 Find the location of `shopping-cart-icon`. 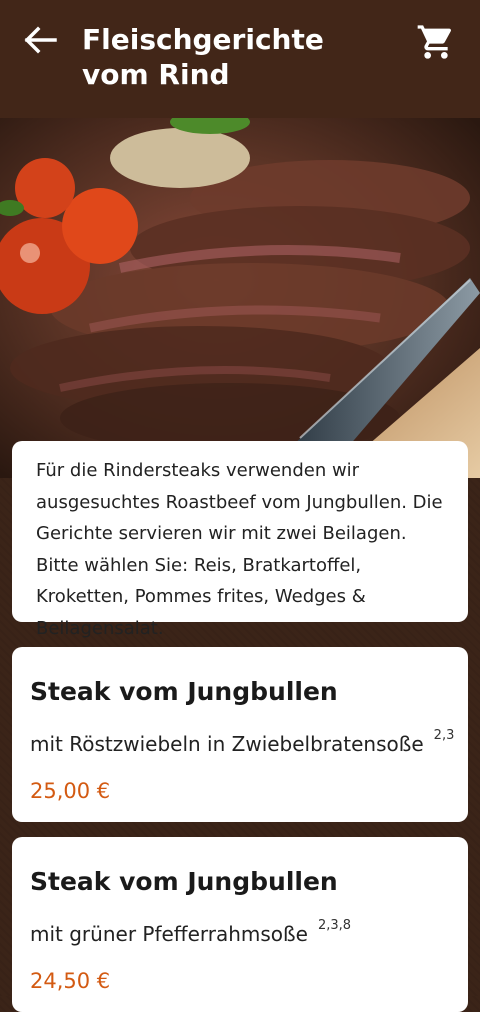

shopping-cart-icon is located at coordinates (434, 42).